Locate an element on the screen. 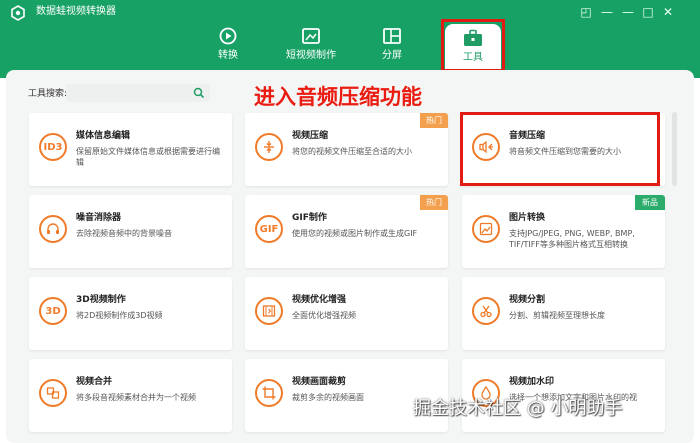 The image size is (700, 443). tab-short-video: 短视频制作 is located at coordinates (311, 48).